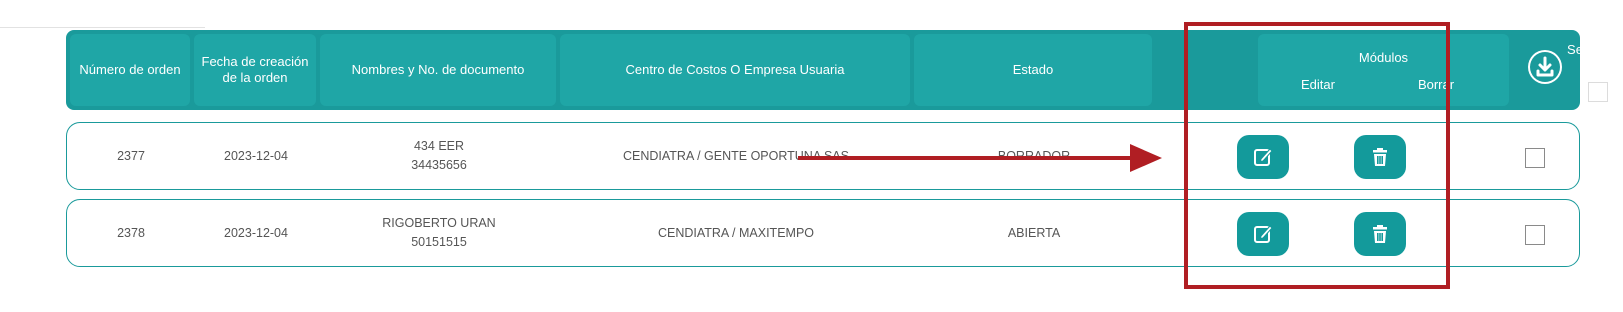 Image resolution: width=1623 pixels, height=312 pixels. Describe the element at coordinates (736, 232) in the screenshot. I see `cost-center-cell: CENDIATRA / MAXITEMPO` at that location.